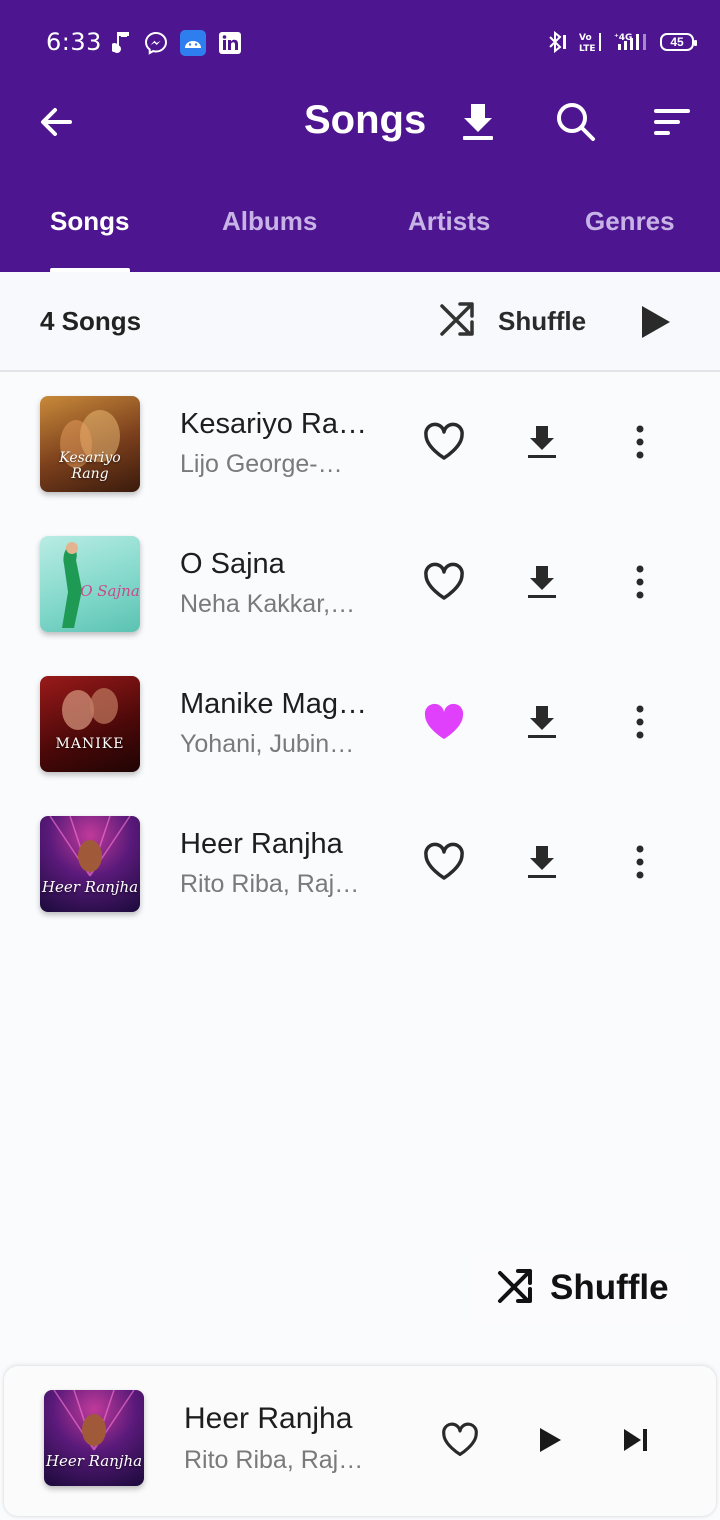  I want to click on song-title: Kesariyo Rang, so click(275, 424).